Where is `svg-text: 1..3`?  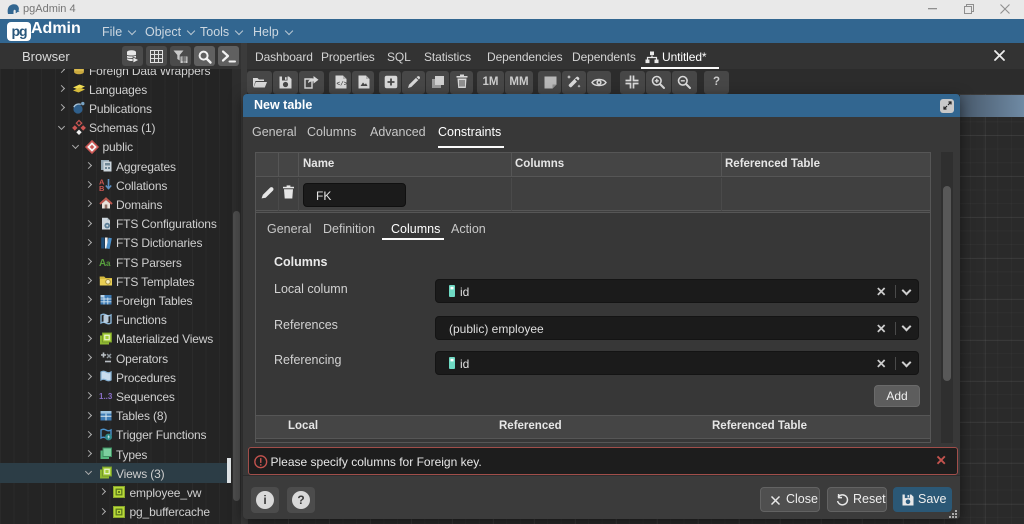 svg-text: 1..3 is located at coordinates (106, 396).